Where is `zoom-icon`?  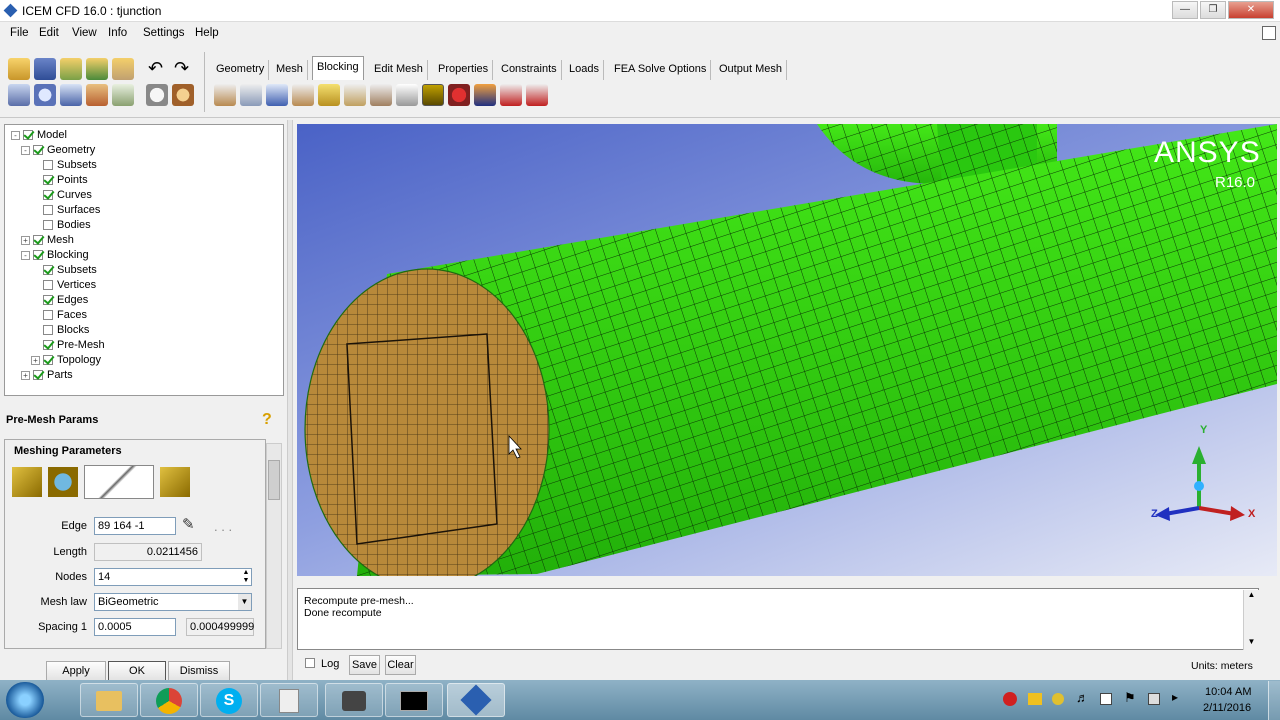
zoom-icon is located at coordinates (45, 95).